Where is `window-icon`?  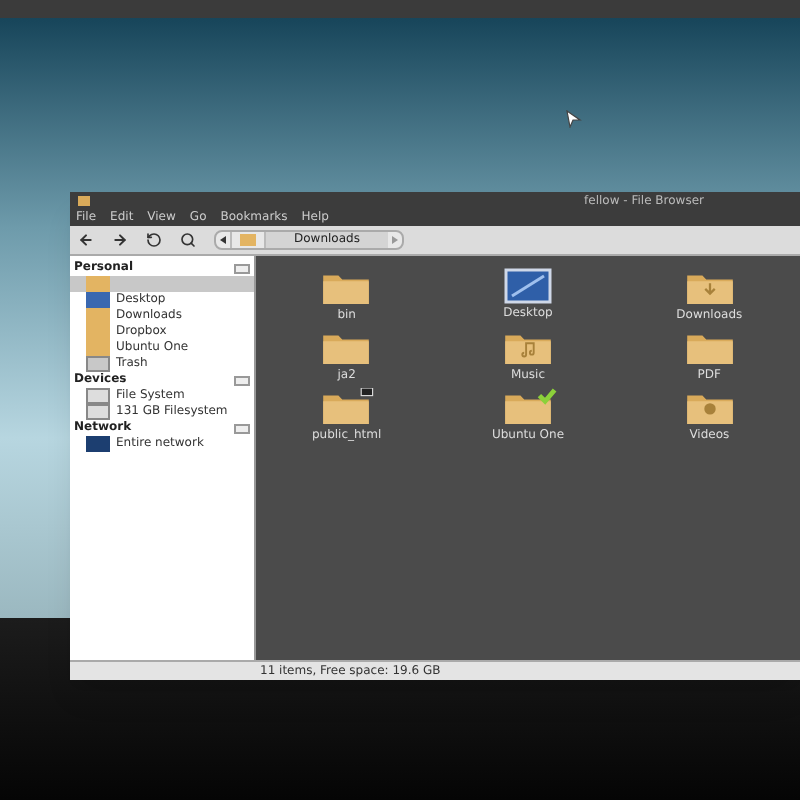 window-icon is located at coordinates (84, 201).